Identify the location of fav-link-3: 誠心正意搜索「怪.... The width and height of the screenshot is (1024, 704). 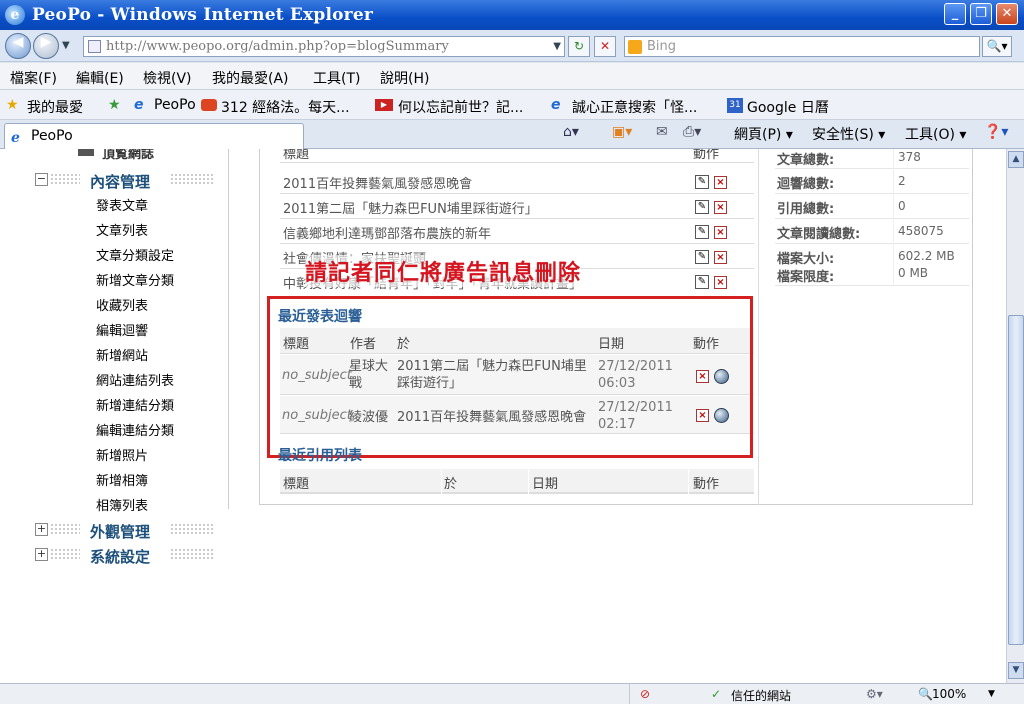
(634, 107).